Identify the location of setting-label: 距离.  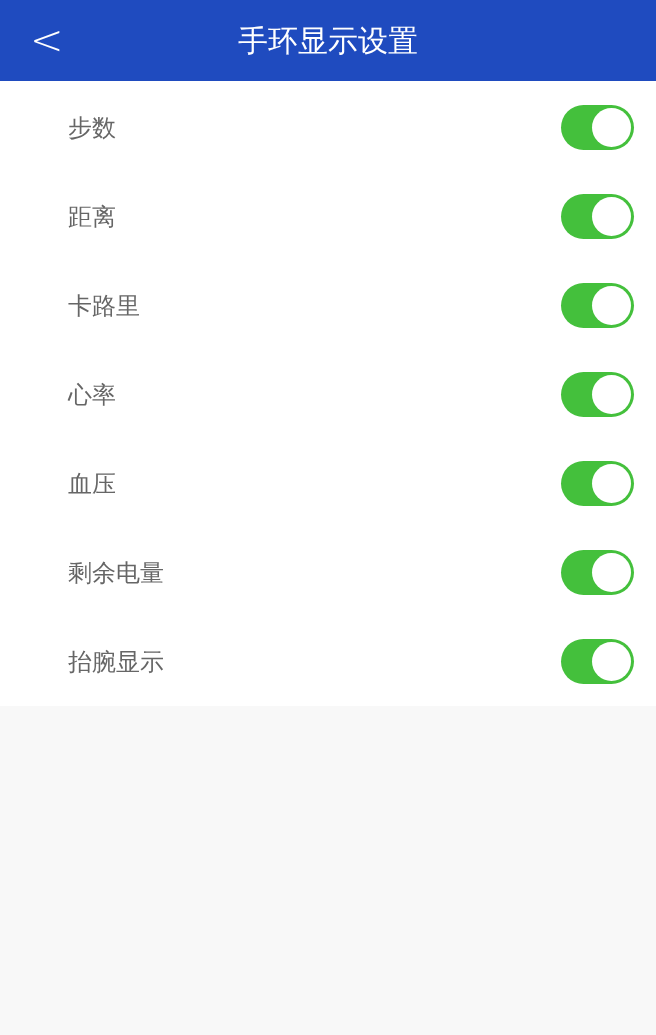
(92, 217).